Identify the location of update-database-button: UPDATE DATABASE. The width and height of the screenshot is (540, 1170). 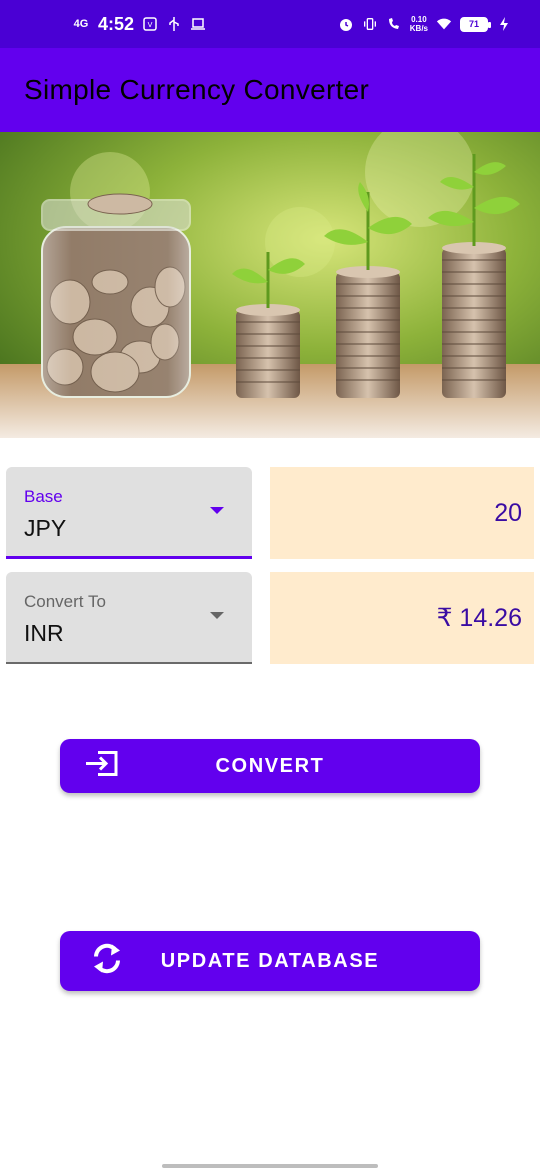
(270, 961).